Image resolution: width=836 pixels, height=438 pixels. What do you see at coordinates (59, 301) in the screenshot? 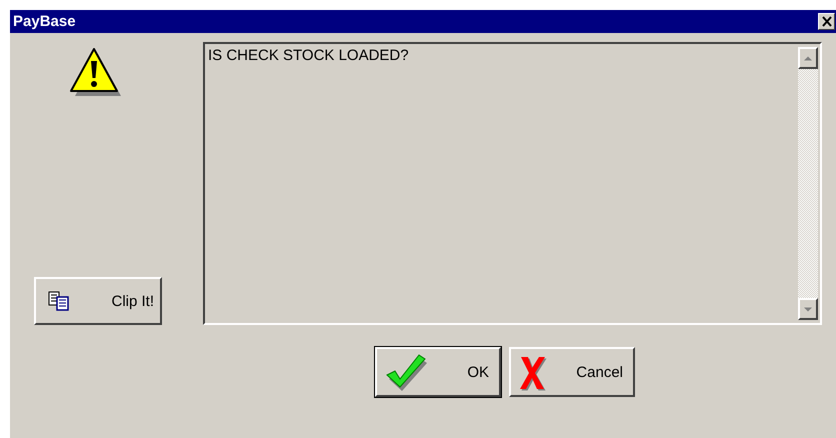
I see `copy-icon` at bounding box center [59, 301].